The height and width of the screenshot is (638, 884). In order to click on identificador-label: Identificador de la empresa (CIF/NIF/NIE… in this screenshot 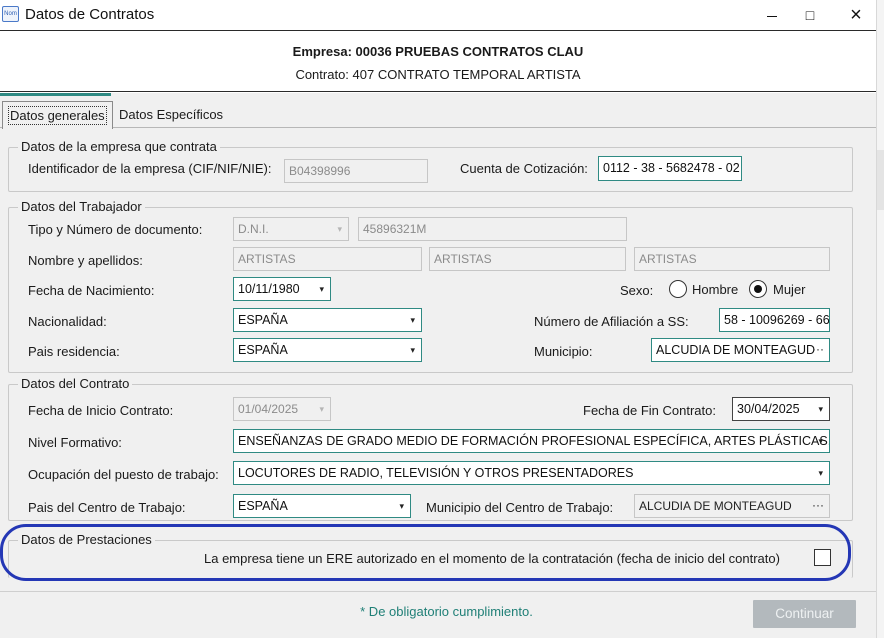, I will do `click(150, 168)`.